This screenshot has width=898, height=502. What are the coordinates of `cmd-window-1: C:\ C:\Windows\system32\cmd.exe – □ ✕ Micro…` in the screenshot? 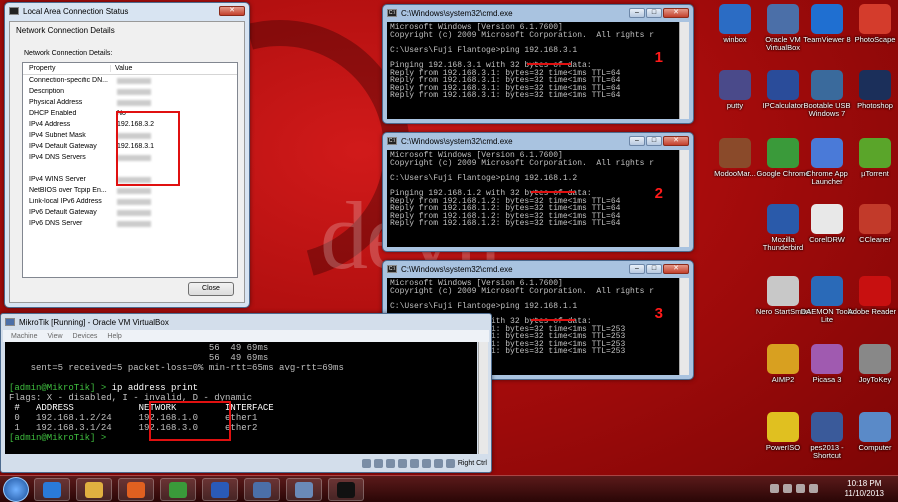 It's located at (538, 64).